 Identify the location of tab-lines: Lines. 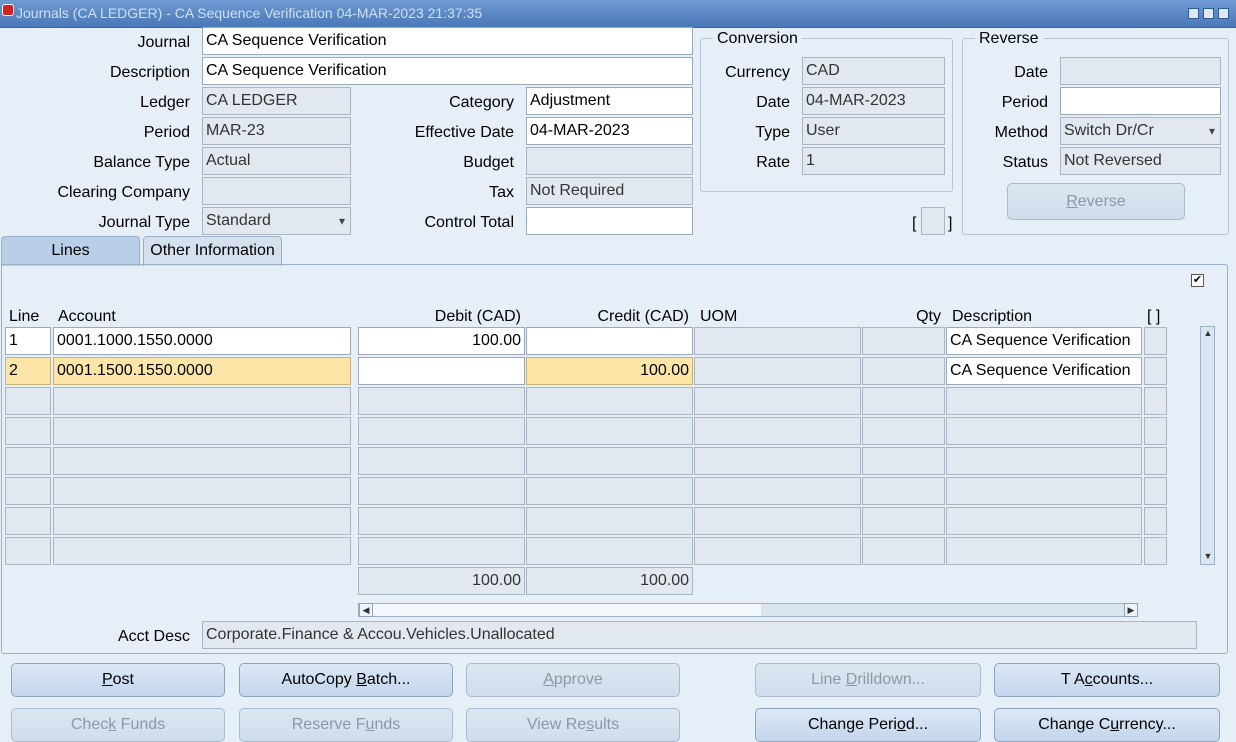
(70, 251).